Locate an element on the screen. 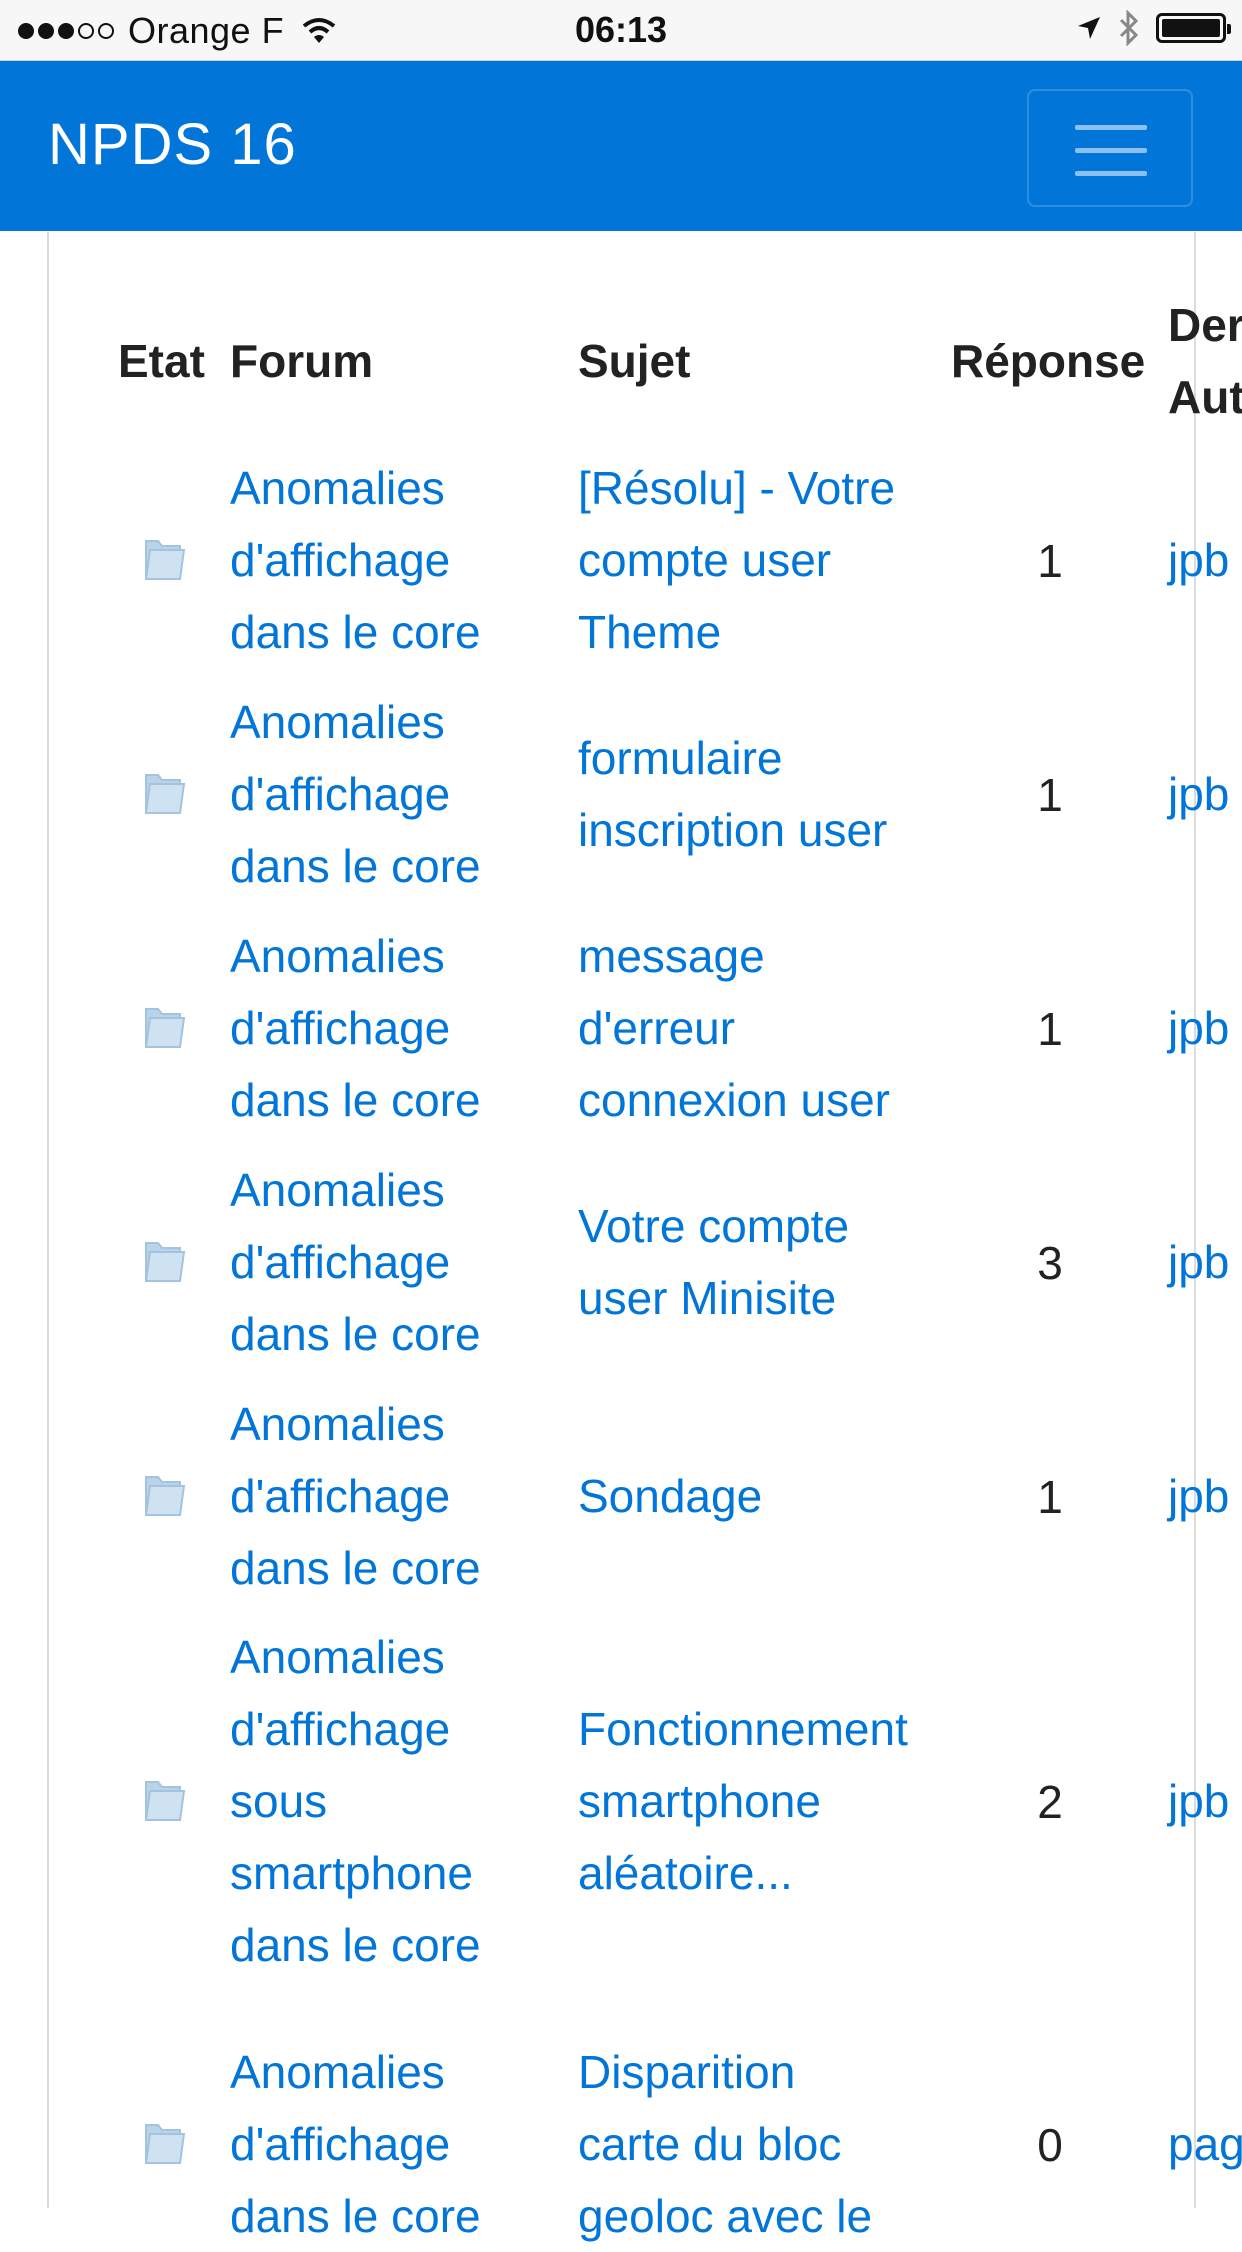 Image resolution: width=1242 pixels, height=2252 pixels. site-brand: NPDS 16 is located at coordinates (172, 144).